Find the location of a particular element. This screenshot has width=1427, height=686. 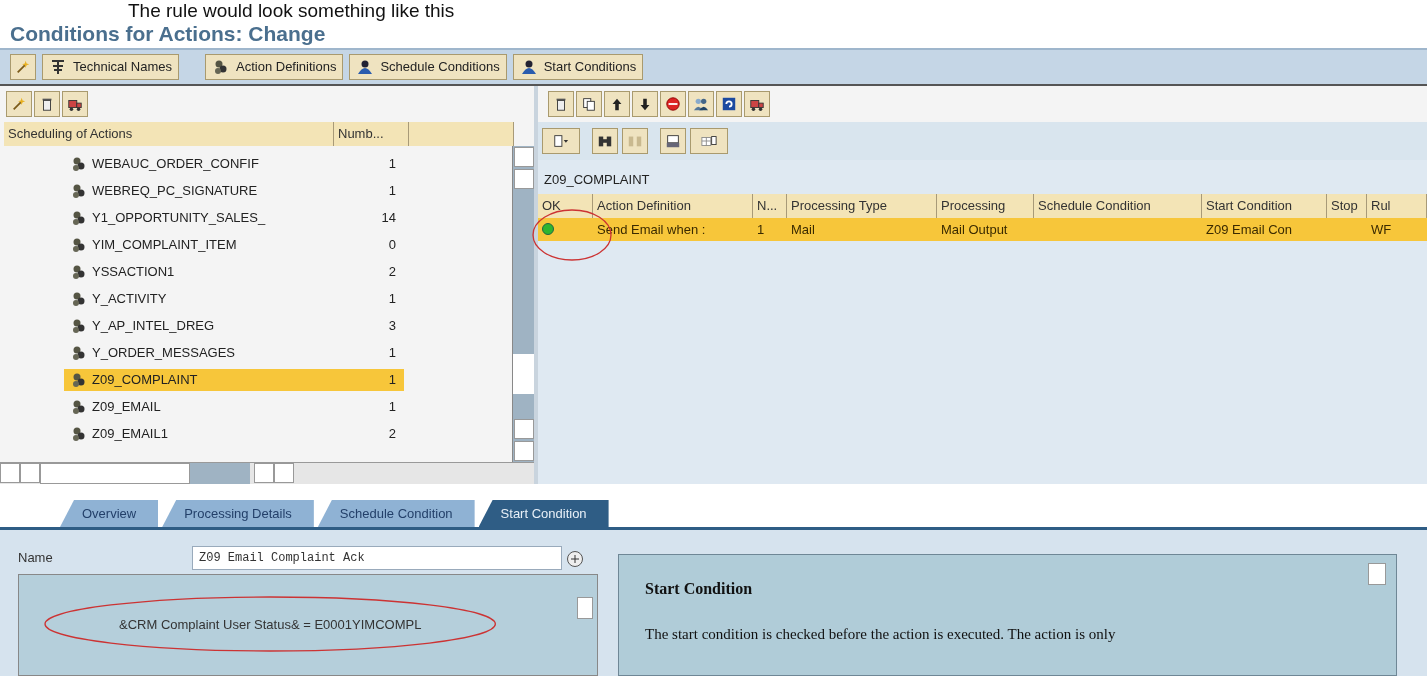

tree-item: Y_ORDER_MESSAGES is located at coordinates (196, 352).